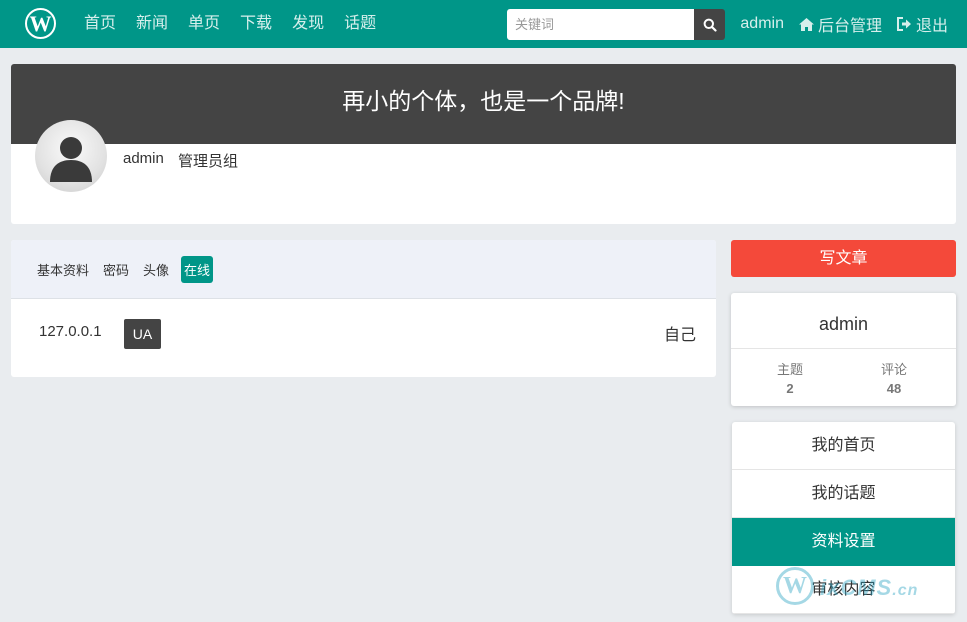  Describe the element at coordinates (790, 388) in the screenshot. I see `stat-topics-value: 2` at that location.